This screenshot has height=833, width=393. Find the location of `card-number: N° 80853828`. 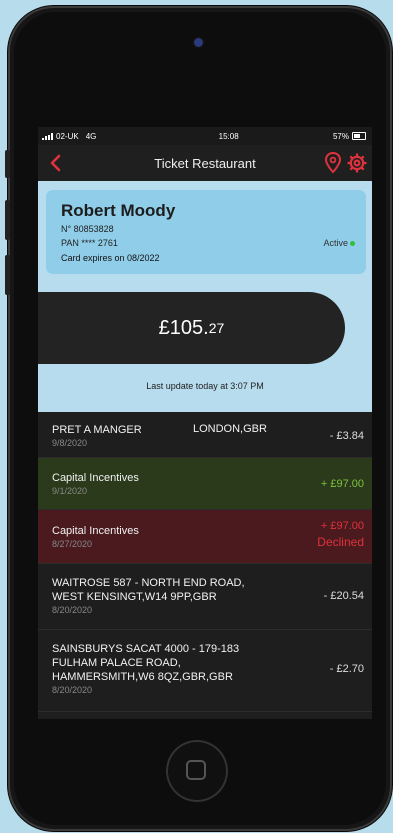

card-number: N° 80853828 is located at coordinates (87, 229).